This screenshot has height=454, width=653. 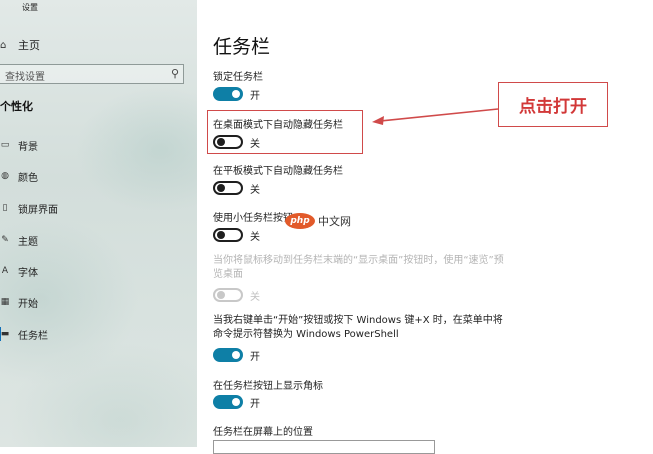 I want to click on sidebar-item-label: 主题, so click(x=28, y=242).